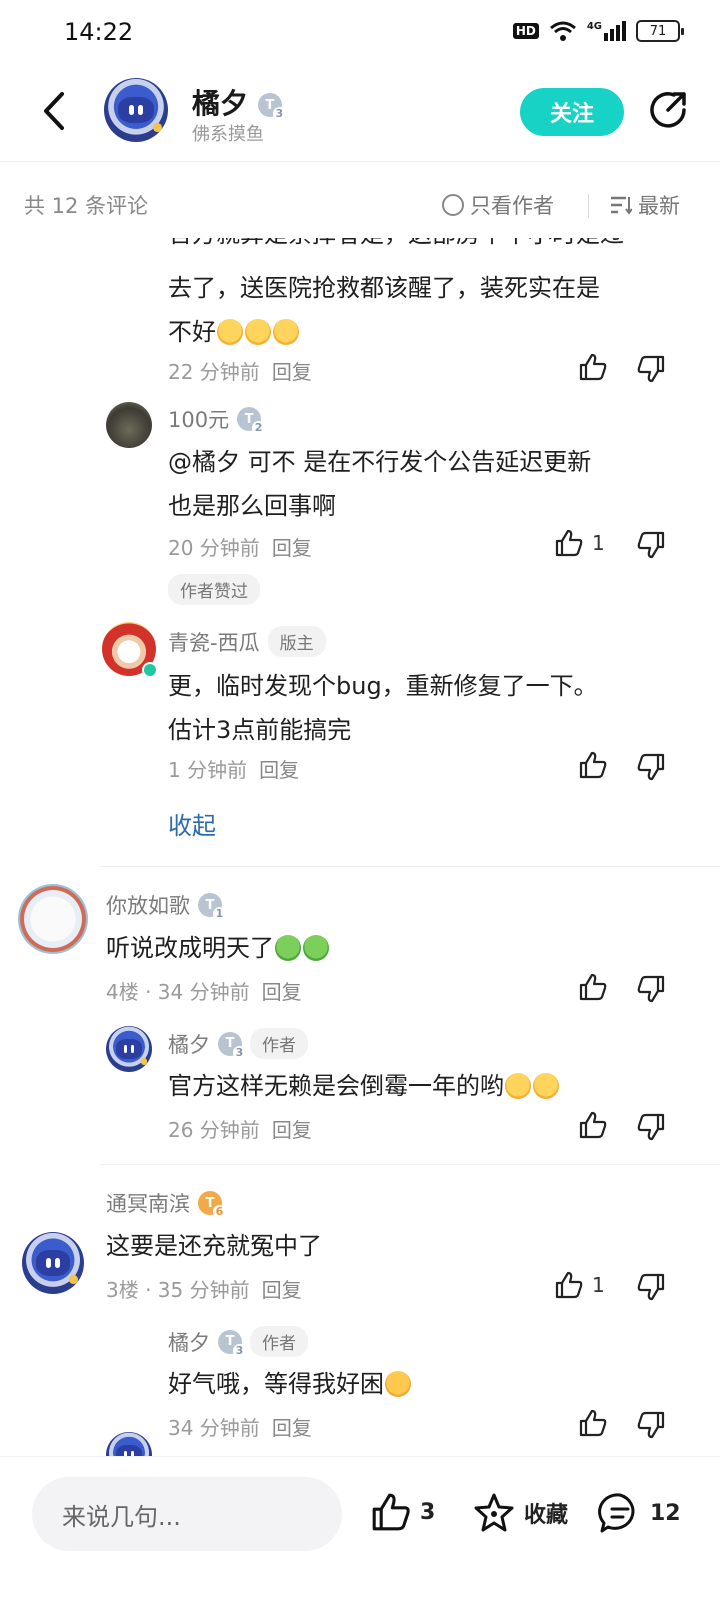  What do you see at coordinates (228, 134) in the screenshot?
I see `author-subtitle: 佛系摸鱼` at bounding box center [228, 134].